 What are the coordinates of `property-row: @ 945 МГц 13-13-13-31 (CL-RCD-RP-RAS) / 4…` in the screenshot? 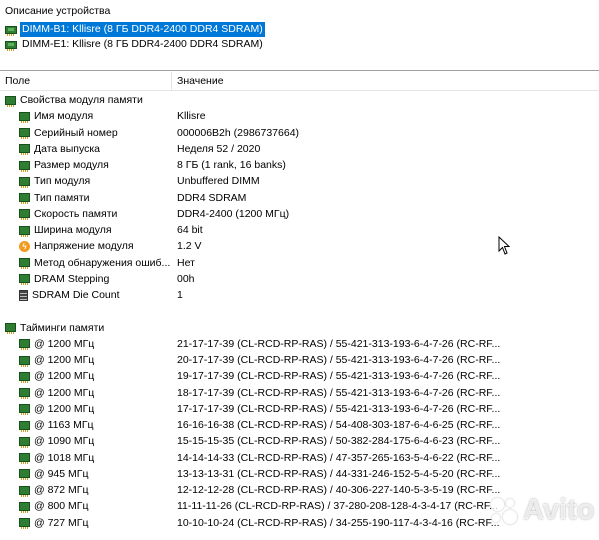 It's located at (299, 474).